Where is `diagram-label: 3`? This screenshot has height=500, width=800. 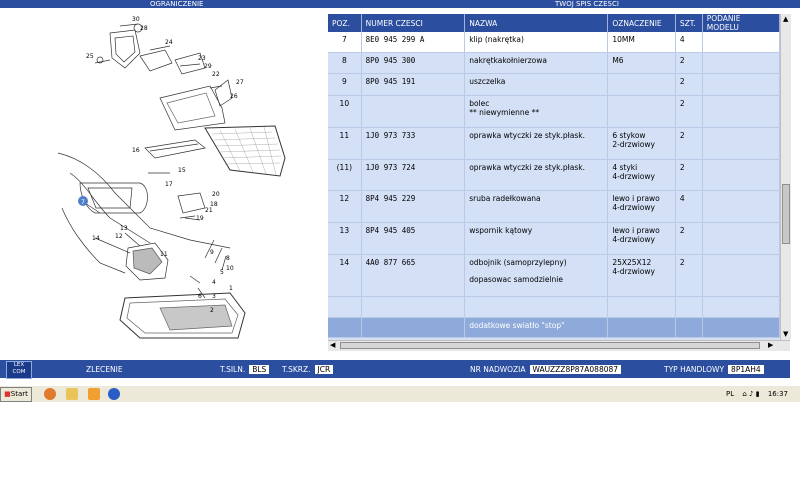
diagram-label: 3 is located at coordinates (214, 296).